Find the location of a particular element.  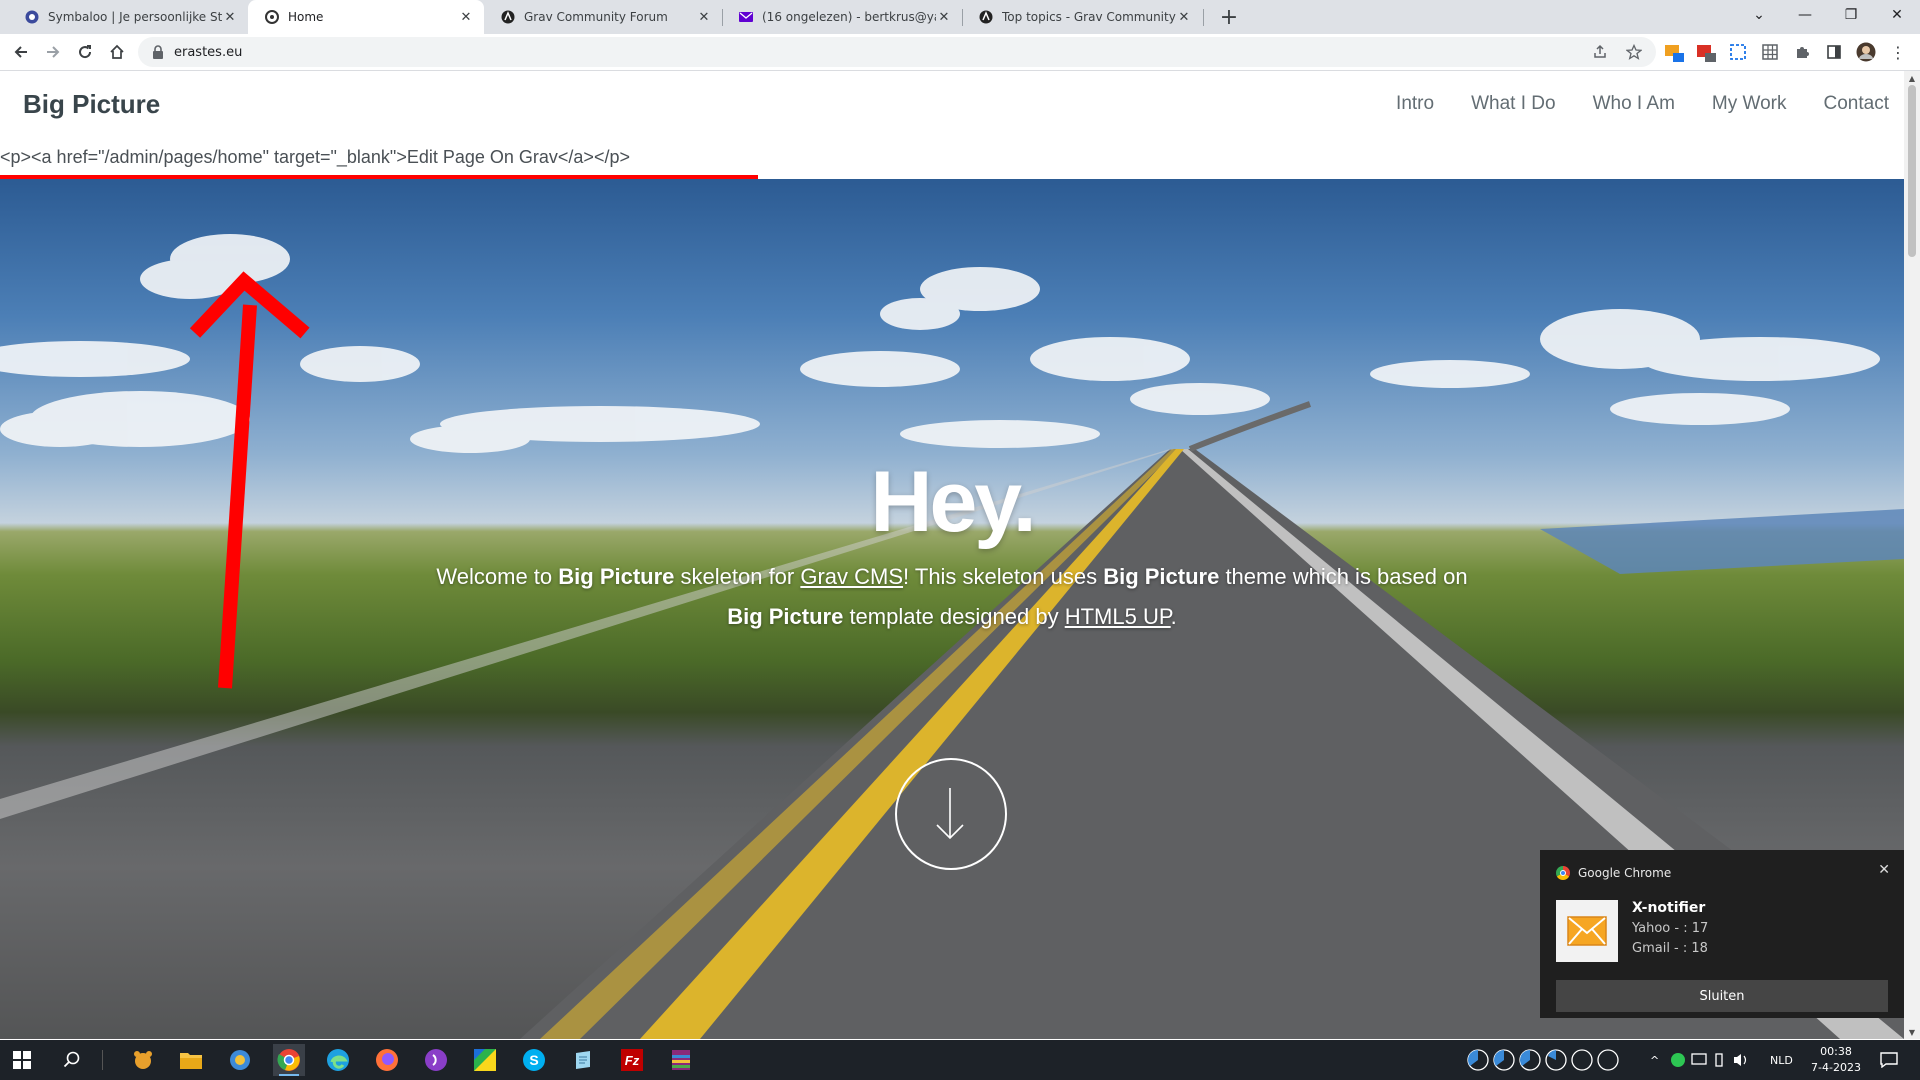

globe-app-icon is located at coordinates (240, 1060).